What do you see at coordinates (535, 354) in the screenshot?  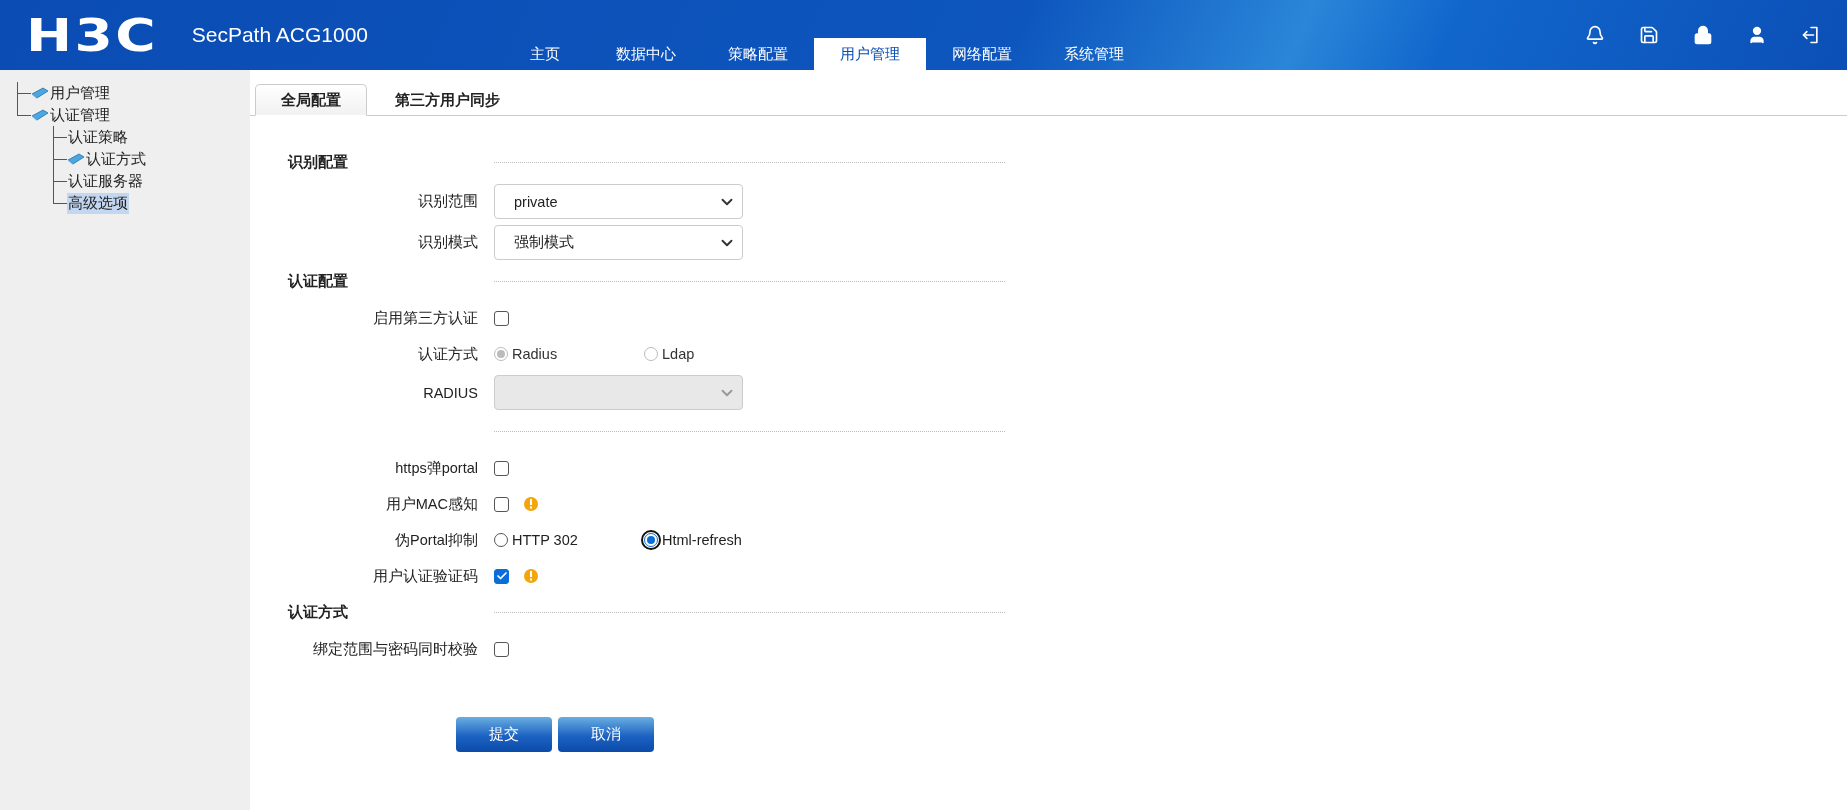 I see `radio-label: Radius` at bounding box center [535, 354].